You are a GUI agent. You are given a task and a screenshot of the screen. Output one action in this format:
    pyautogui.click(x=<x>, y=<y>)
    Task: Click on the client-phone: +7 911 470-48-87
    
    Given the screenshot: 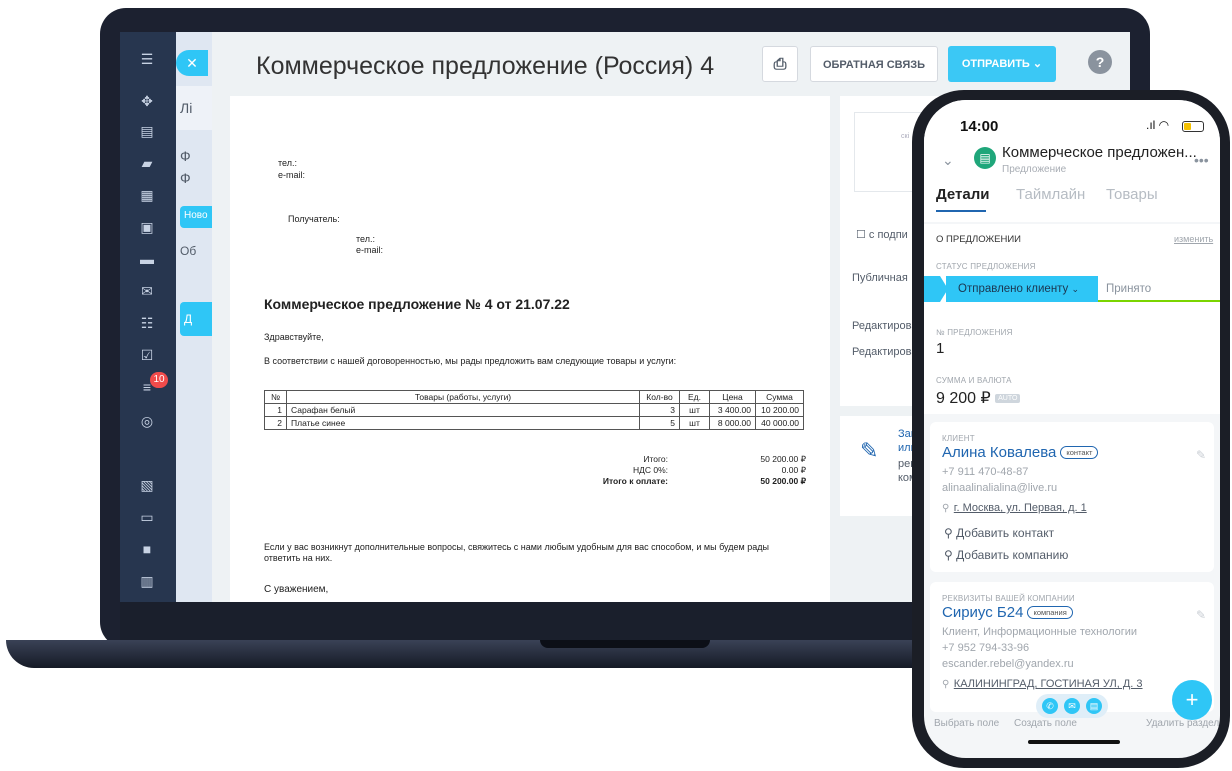 What is the action you would take?
    pyautogui.click(x=985, y=472)
    